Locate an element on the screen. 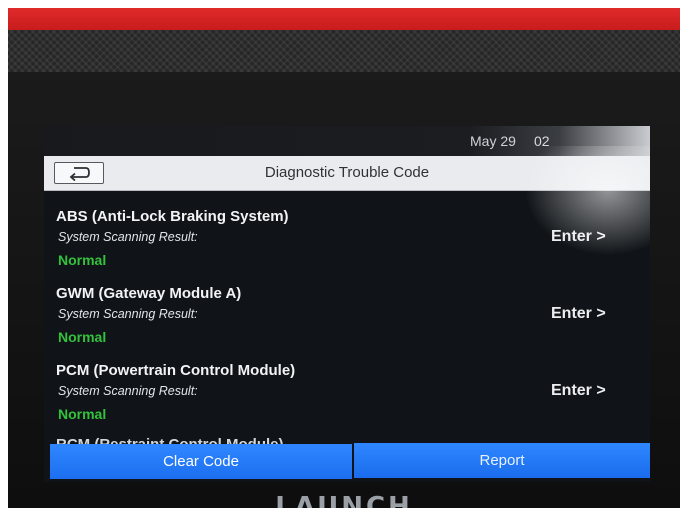 This screenshot has height=516, width=688. page-title: Diagnostic Trouble Code is located at coordinates (347, 172).